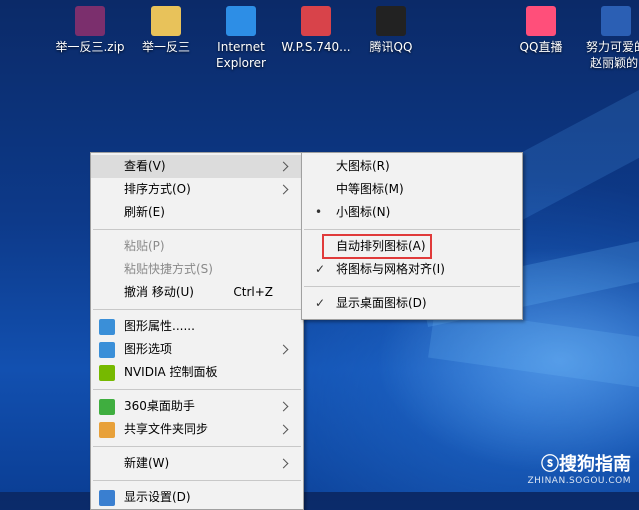 This screenshot has height=510, width=639. I want to click on submenu-item: • 小图标(N), so click(412, 212).